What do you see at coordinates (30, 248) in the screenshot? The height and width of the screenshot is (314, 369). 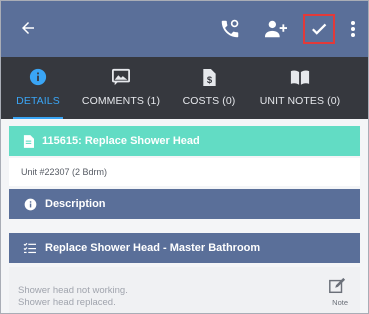 I see `checklist-icon` at bounding box center [30, 248].